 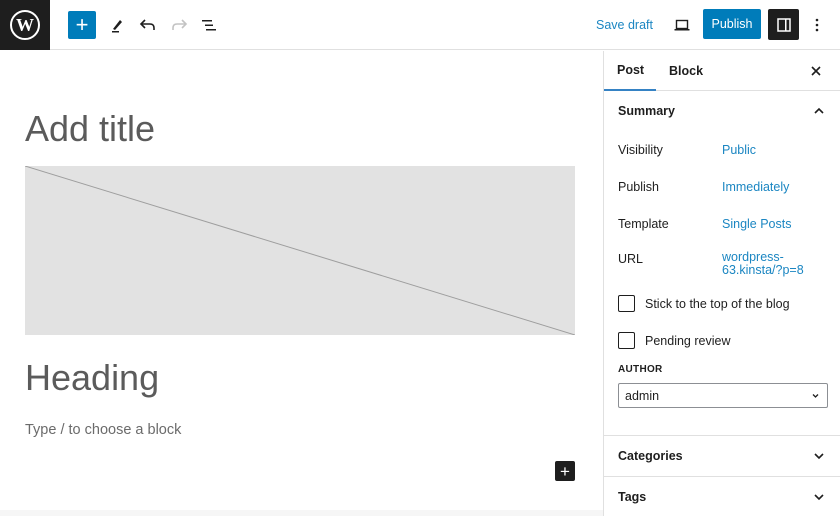 What do you see at coordinates (722, 456) in the screenshot?
I see `categories-panel-toggle: Categories` at bounding box center [722, 456].